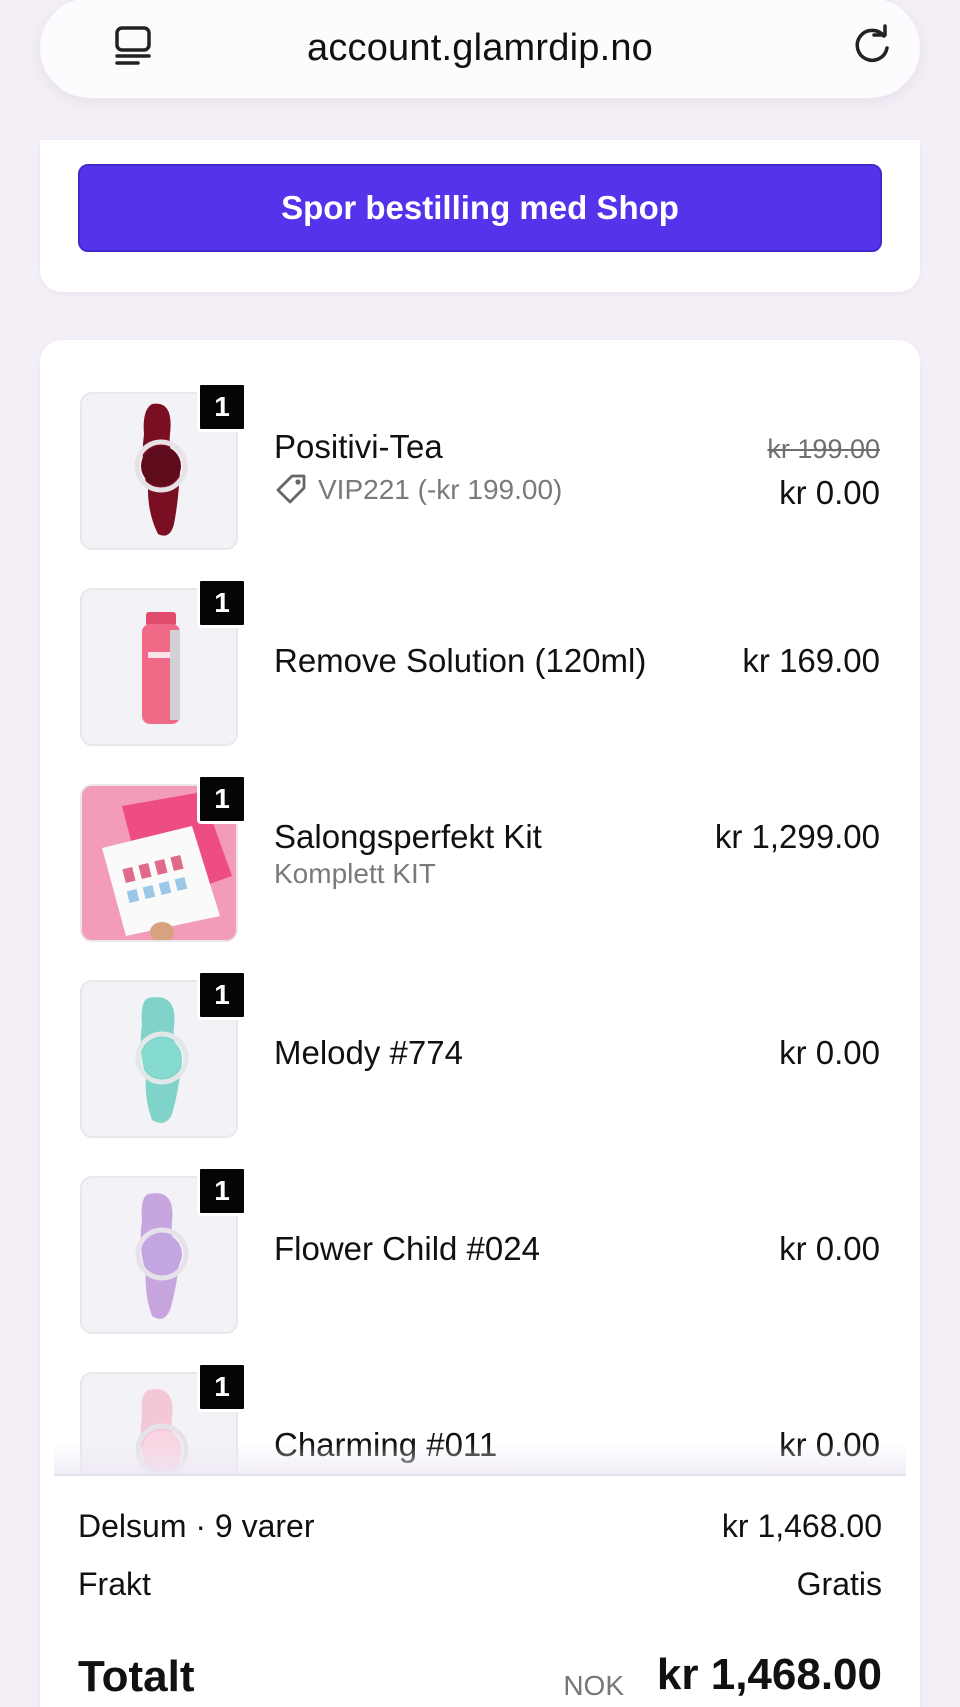 This screenshot has width=960, height=1707. I want to click on original-price: kr 199.00, so click(823, 449).